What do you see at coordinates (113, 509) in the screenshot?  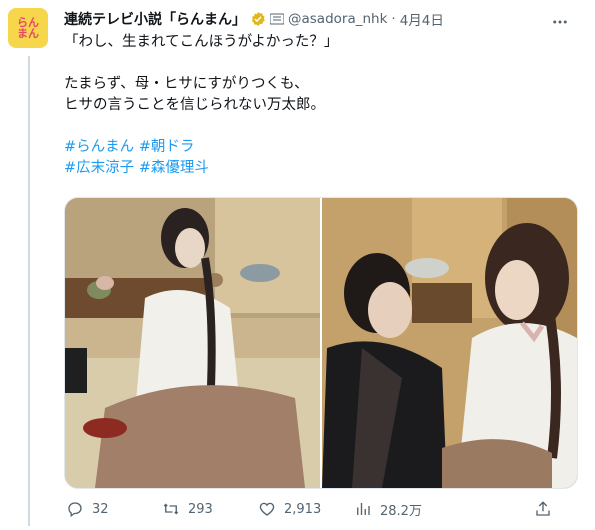 I see `reply-button: 32` at bounding box center [113, 509].